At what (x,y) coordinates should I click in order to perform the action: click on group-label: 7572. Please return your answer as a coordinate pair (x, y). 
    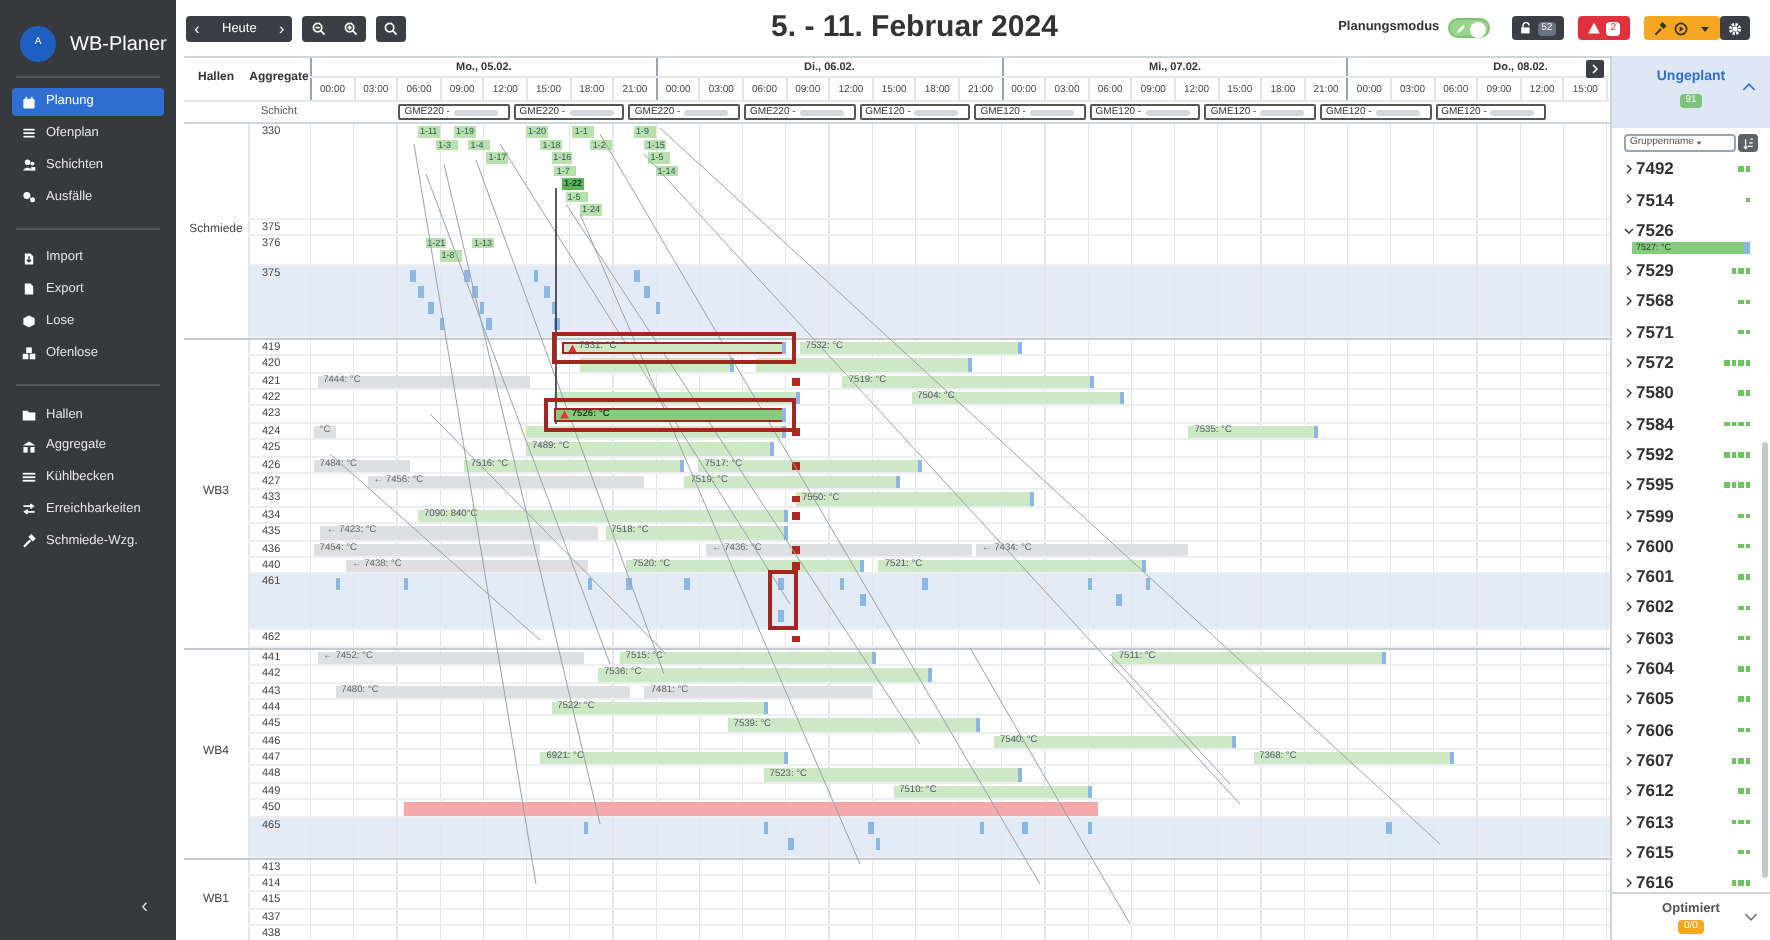
    Looking at the image, I should click on (1655, 363).